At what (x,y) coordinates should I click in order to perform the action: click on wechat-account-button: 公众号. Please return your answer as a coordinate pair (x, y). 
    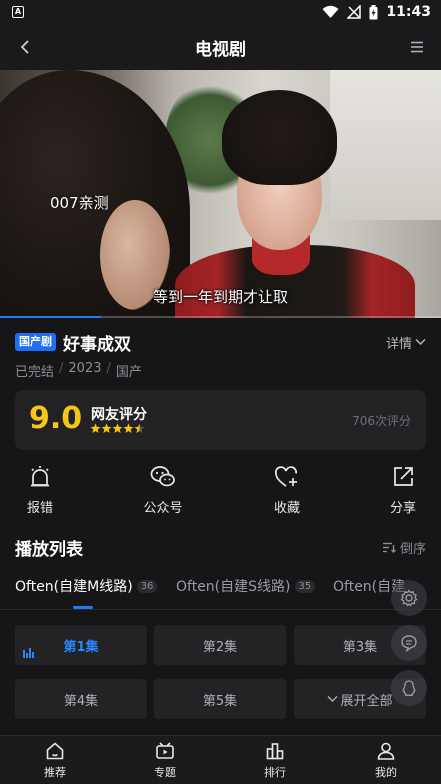
    Looking at the image, I should click on (163, 490).